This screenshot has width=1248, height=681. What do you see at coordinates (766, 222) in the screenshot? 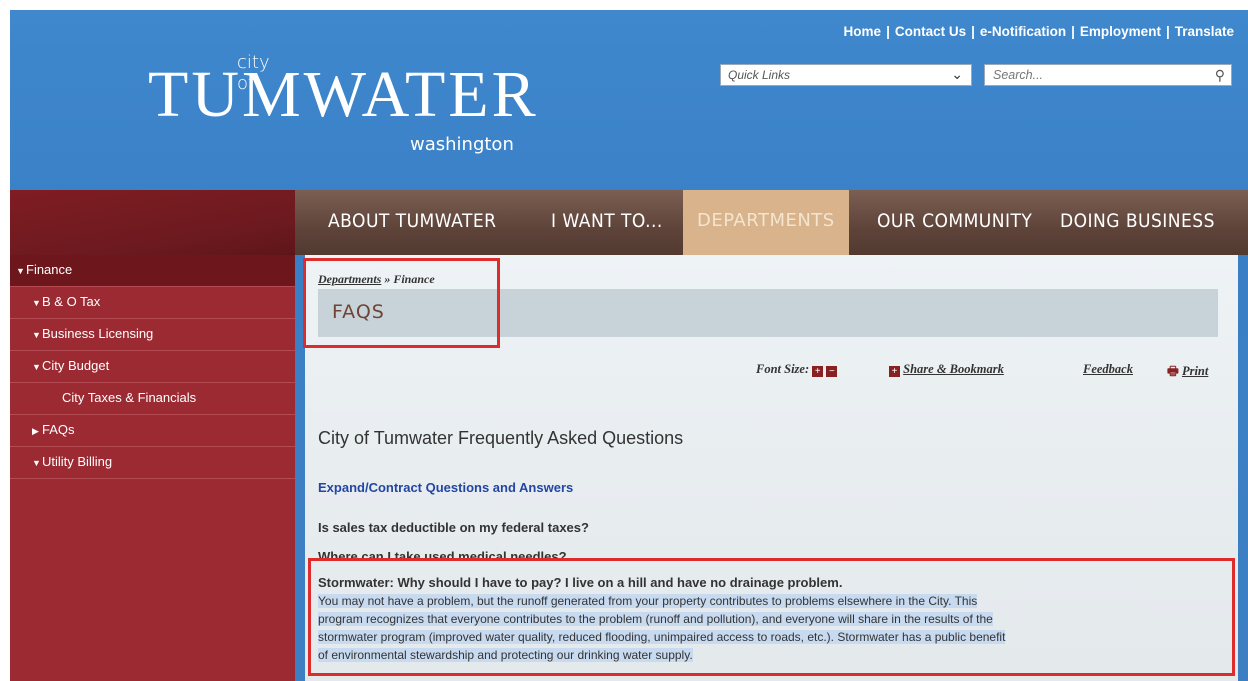
I see `nav-departments: DEPARTMENTS` at bounding box center [766, 222].